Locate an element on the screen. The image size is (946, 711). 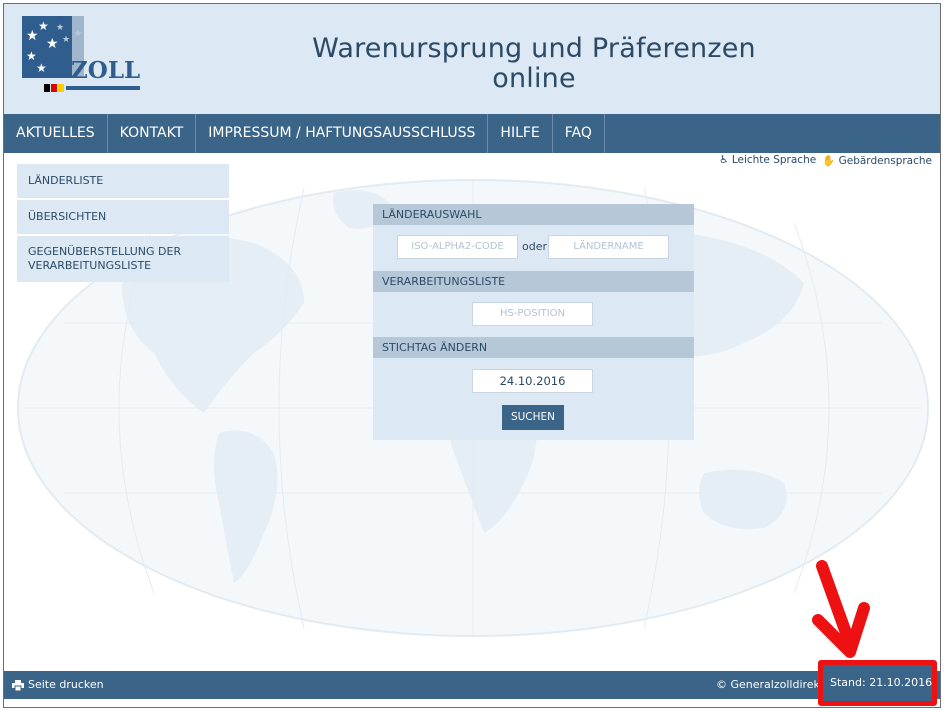
sidebar-item-label-line2: VERARBEITUNGSLISTE is located at coordinates (90, 265).